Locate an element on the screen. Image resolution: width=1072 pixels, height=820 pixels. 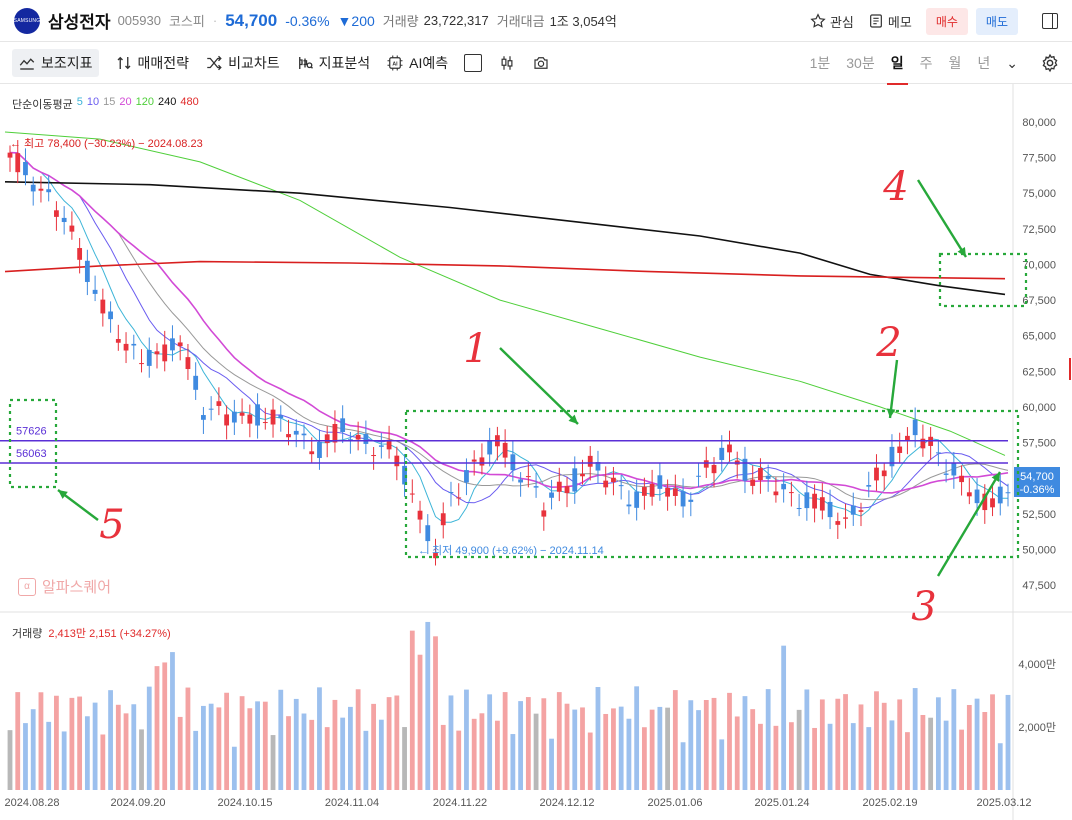
strategy-label: 매매전략 is located at coordinates (163, 62).